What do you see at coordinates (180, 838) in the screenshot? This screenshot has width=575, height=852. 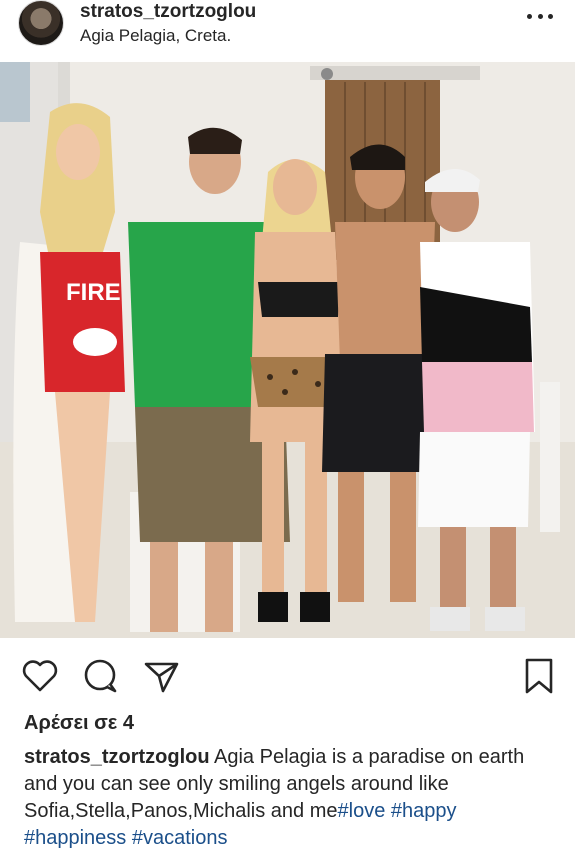 I see `hashtag-vacations: #vacations` at bounding box center [180, 838].